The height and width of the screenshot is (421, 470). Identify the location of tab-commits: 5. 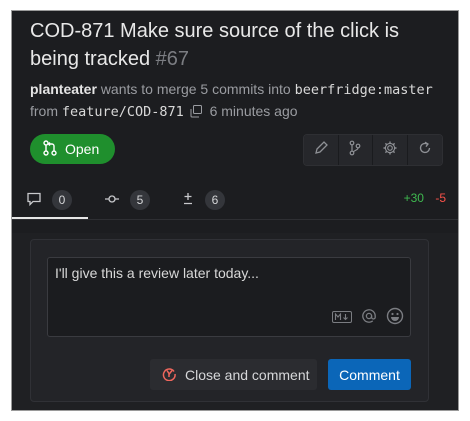
(127, 200).